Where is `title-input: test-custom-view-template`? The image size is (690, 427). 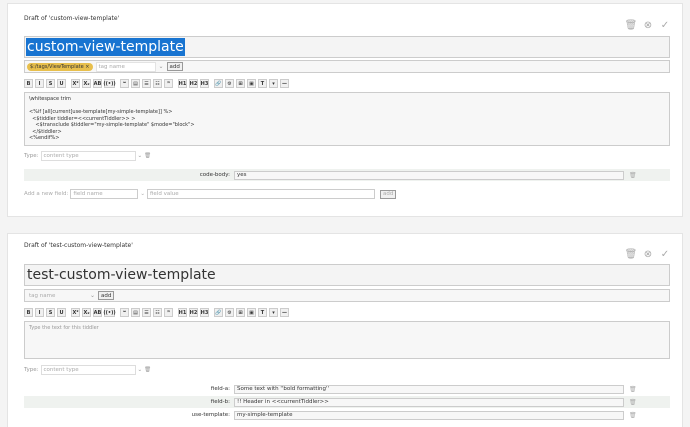 title-input: test-custom-view-template is located at coordinates (347, 275).